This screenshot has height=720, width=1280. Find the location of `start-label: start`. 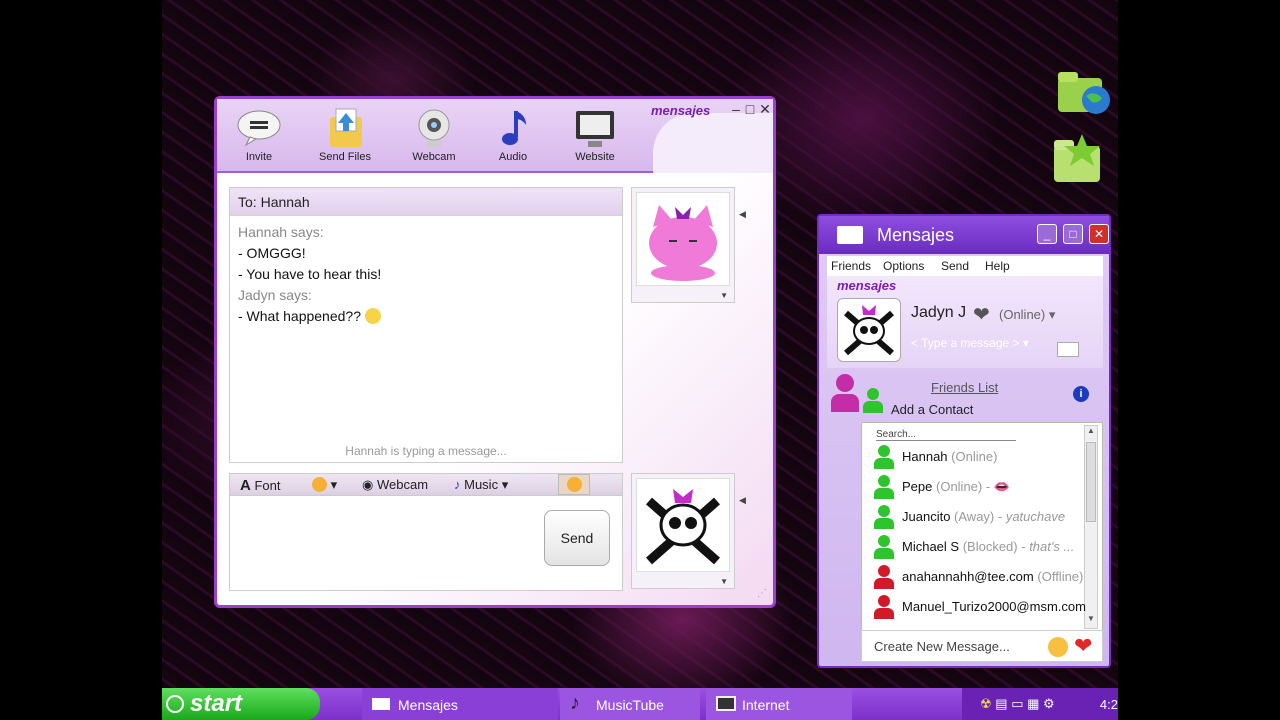

start-label: start is located at coordinates (216, 703).